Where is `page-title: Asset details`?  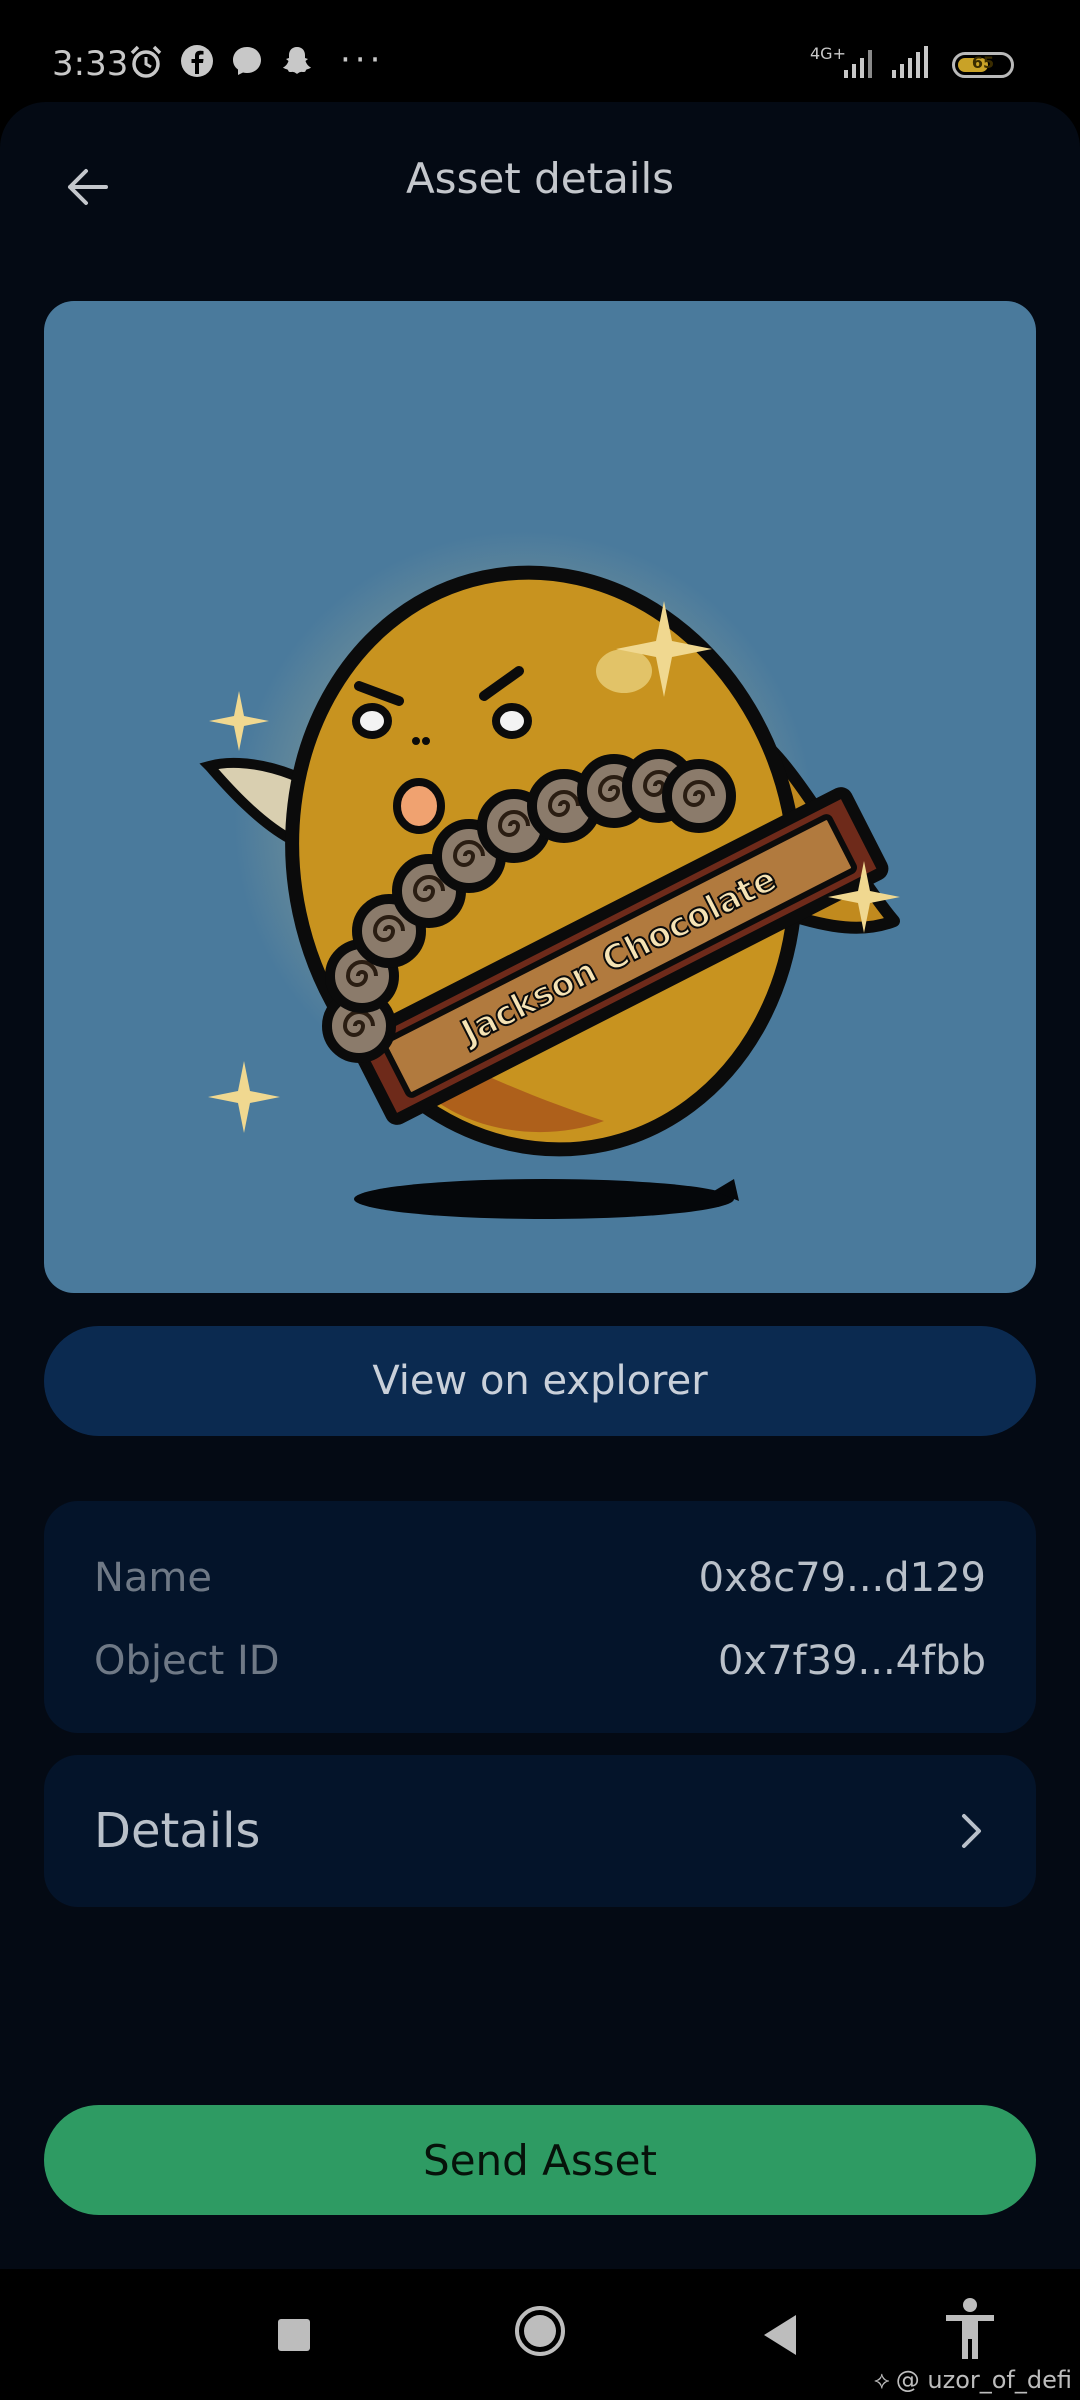
page-title: Asset details is located at coordinates (540, 178).